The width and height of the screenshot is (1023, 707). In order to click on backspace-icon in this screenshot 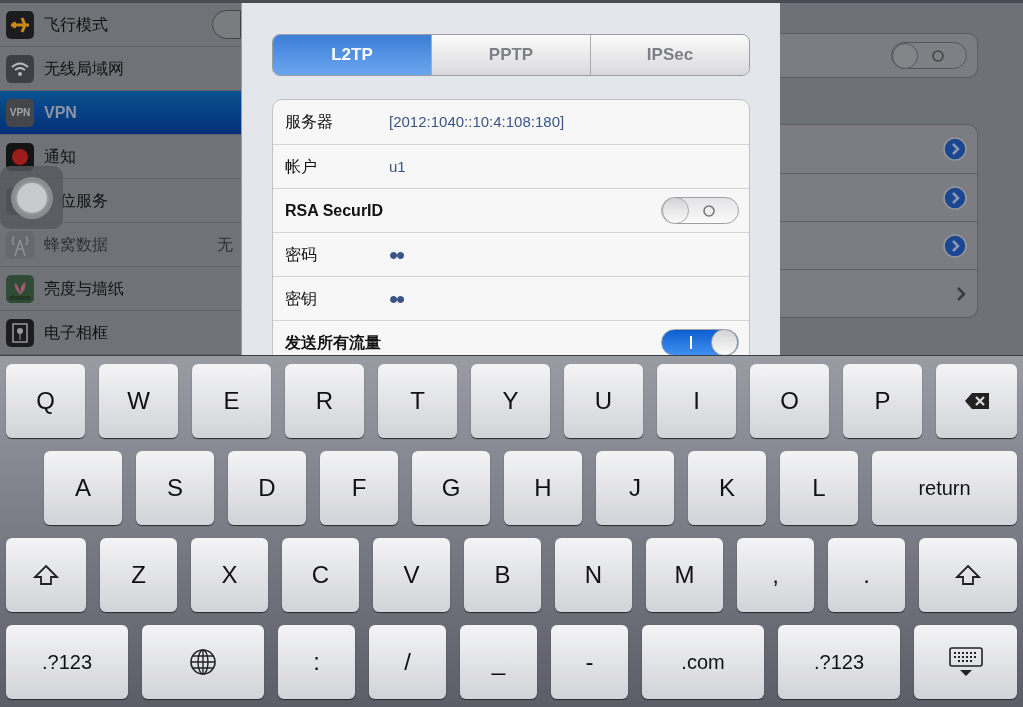, I will do `click(976, 401)`.